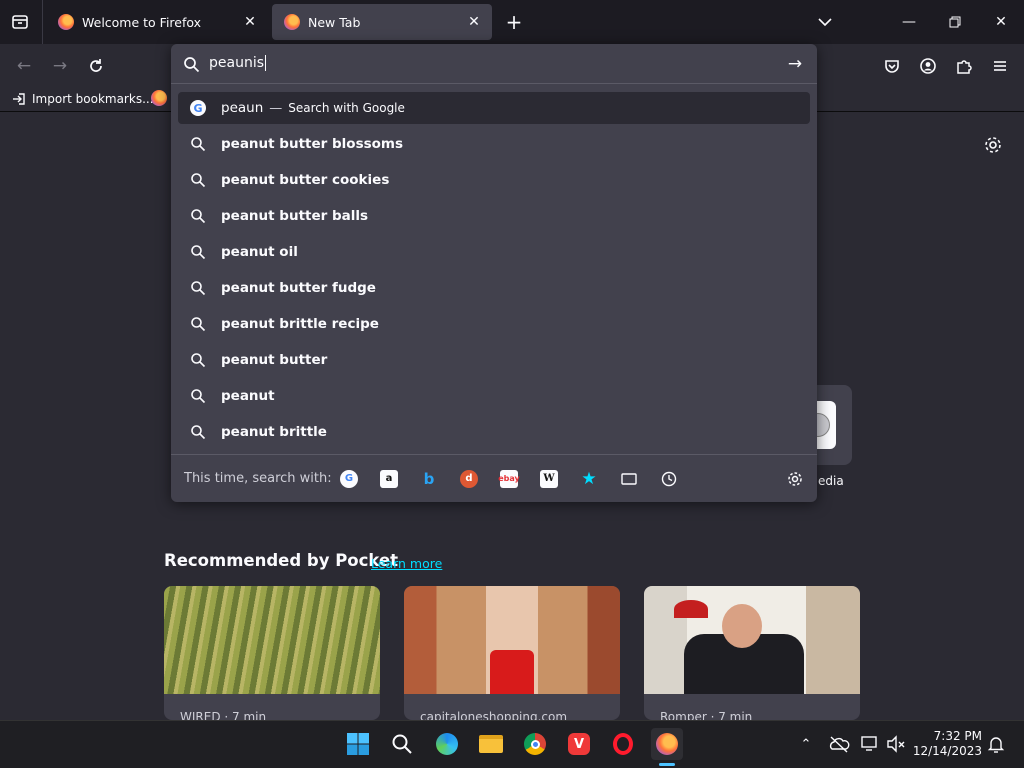 The width and height of the screenshot is (1024, 768). I want to click on search-suggestion: peanut butter cookies, so click(494, 180).